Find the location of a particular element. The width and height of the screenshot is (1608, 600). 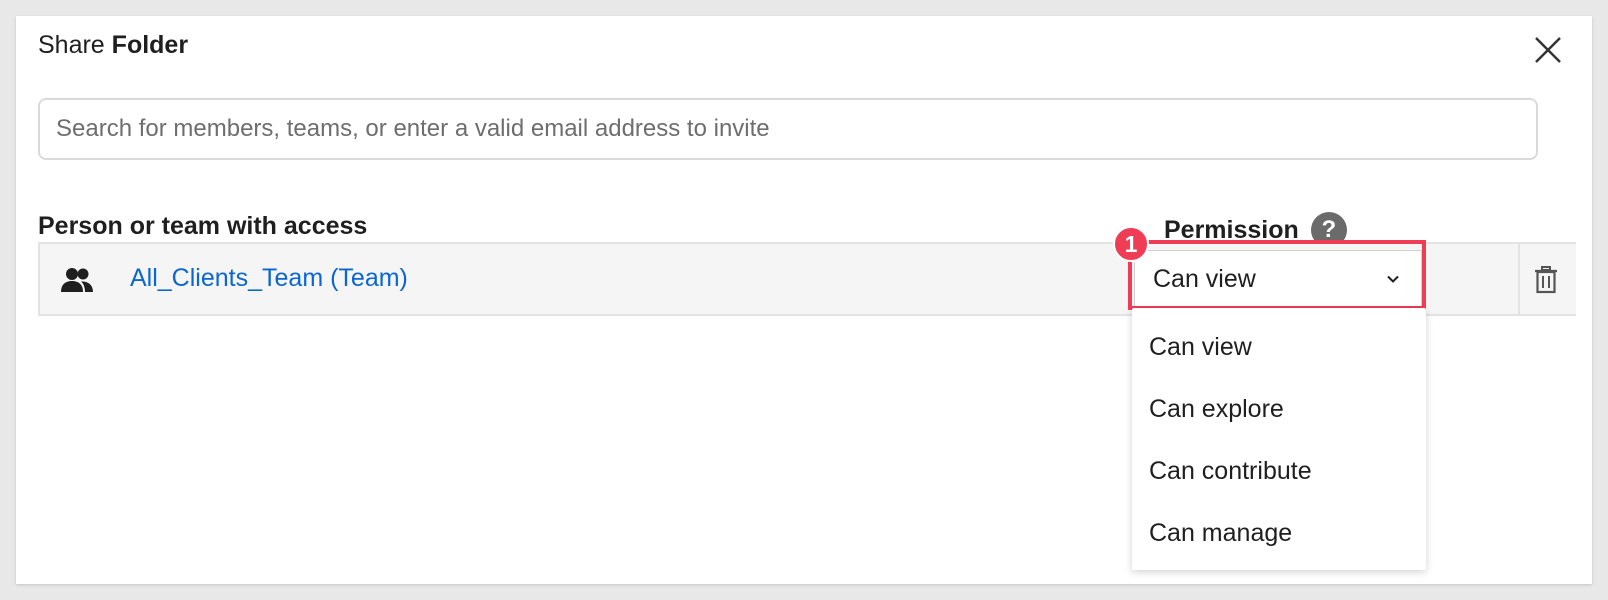

team-icon is located at coordinates (77, 280).